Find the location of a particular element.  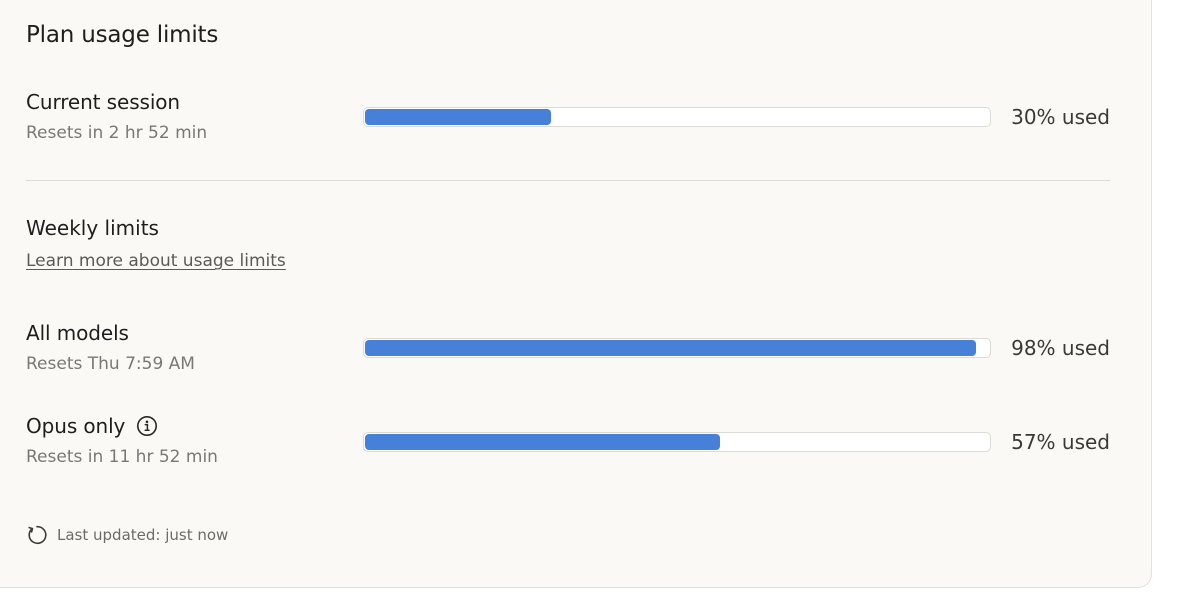

current-session-reset: Resets in 2 hr 52 min is located at coordinates (117, 133).